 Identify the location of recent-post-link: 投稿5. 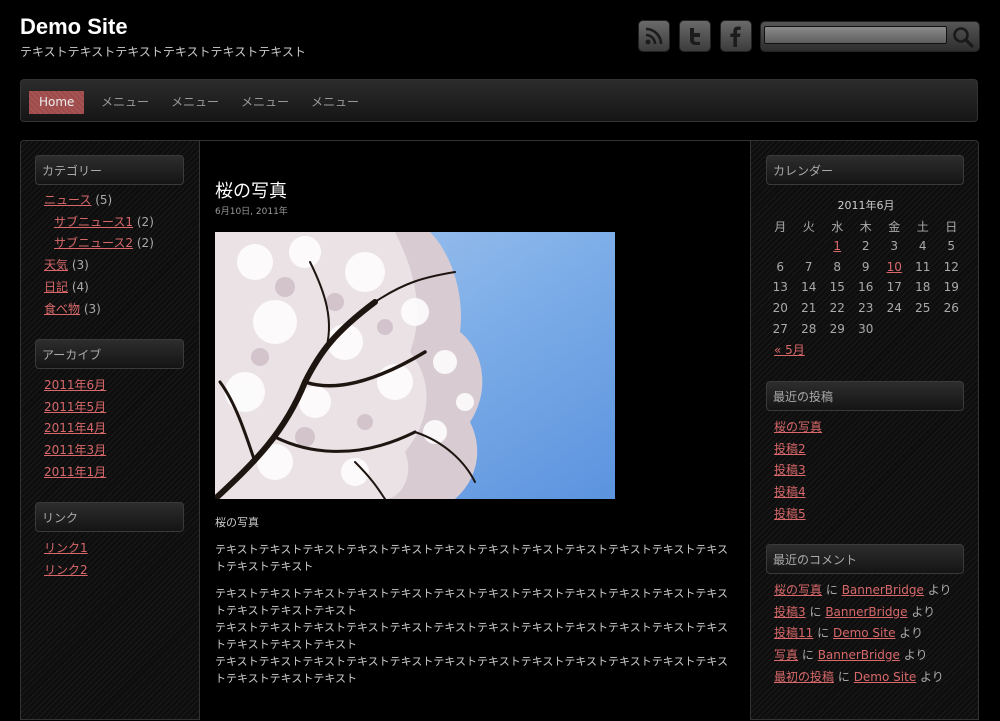
(790, 514).